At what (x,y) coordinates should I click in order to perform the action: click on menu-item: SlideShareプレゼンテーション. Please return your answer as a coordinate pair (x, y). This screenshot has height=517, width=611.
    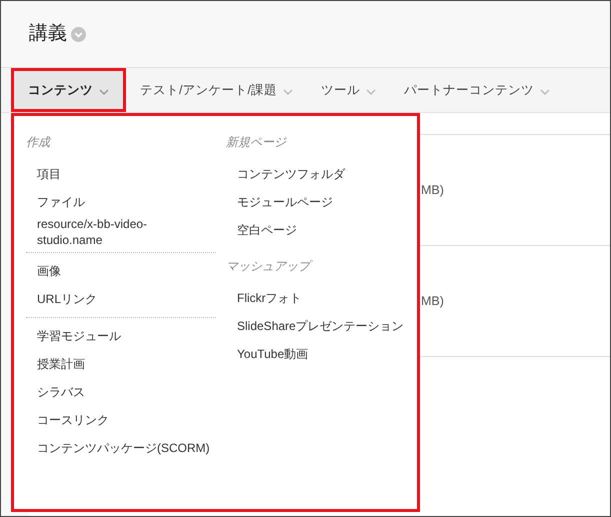
    Looking at the image, I should click on (320, 326).